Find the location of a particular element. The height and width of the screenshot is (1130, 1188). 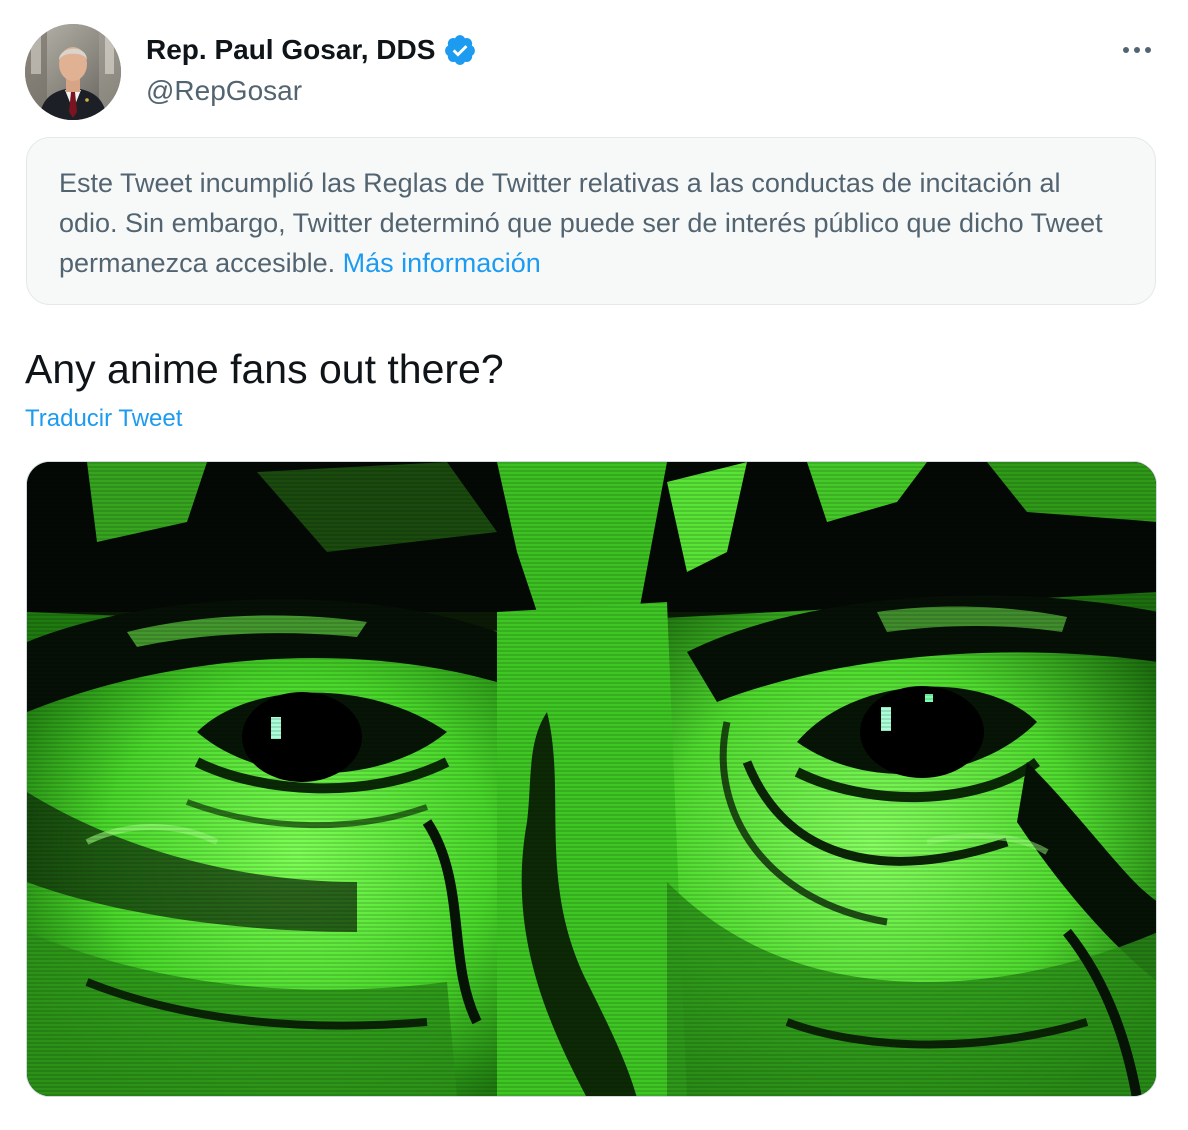

more-info-link: Más información is located at coordinates (442, 263).